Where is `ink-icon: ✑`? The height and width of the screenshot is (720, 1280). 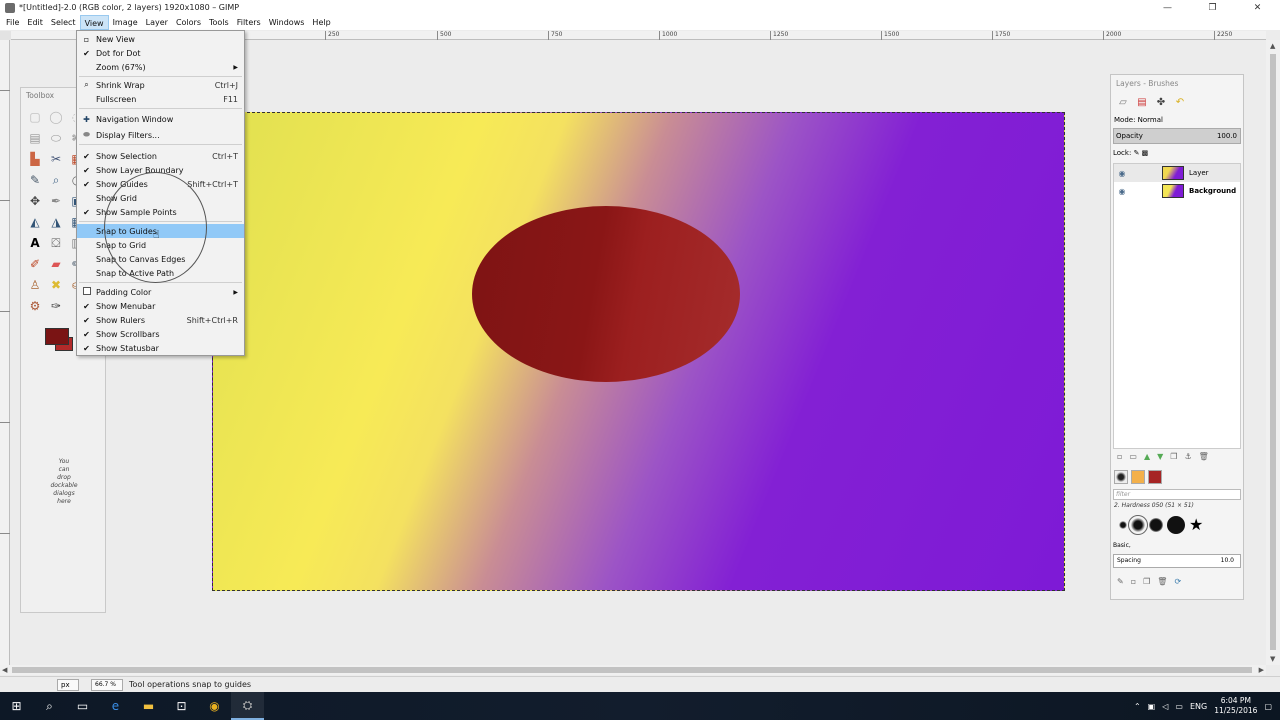 ink-icon: ✑ is located at coordinates (56, 306).